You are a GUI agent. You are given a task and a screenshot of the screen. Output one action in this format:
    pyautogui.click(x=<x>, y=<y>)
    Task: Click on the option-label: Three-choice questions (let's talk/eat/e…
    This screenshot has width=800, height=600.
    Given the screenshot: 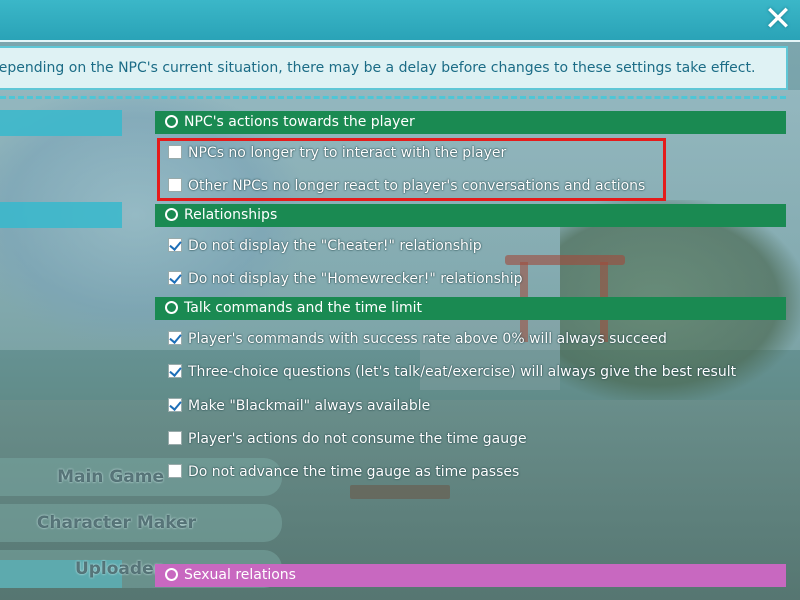 What is the action you would take?
    pyautogui.click(x=462, y=372)
    